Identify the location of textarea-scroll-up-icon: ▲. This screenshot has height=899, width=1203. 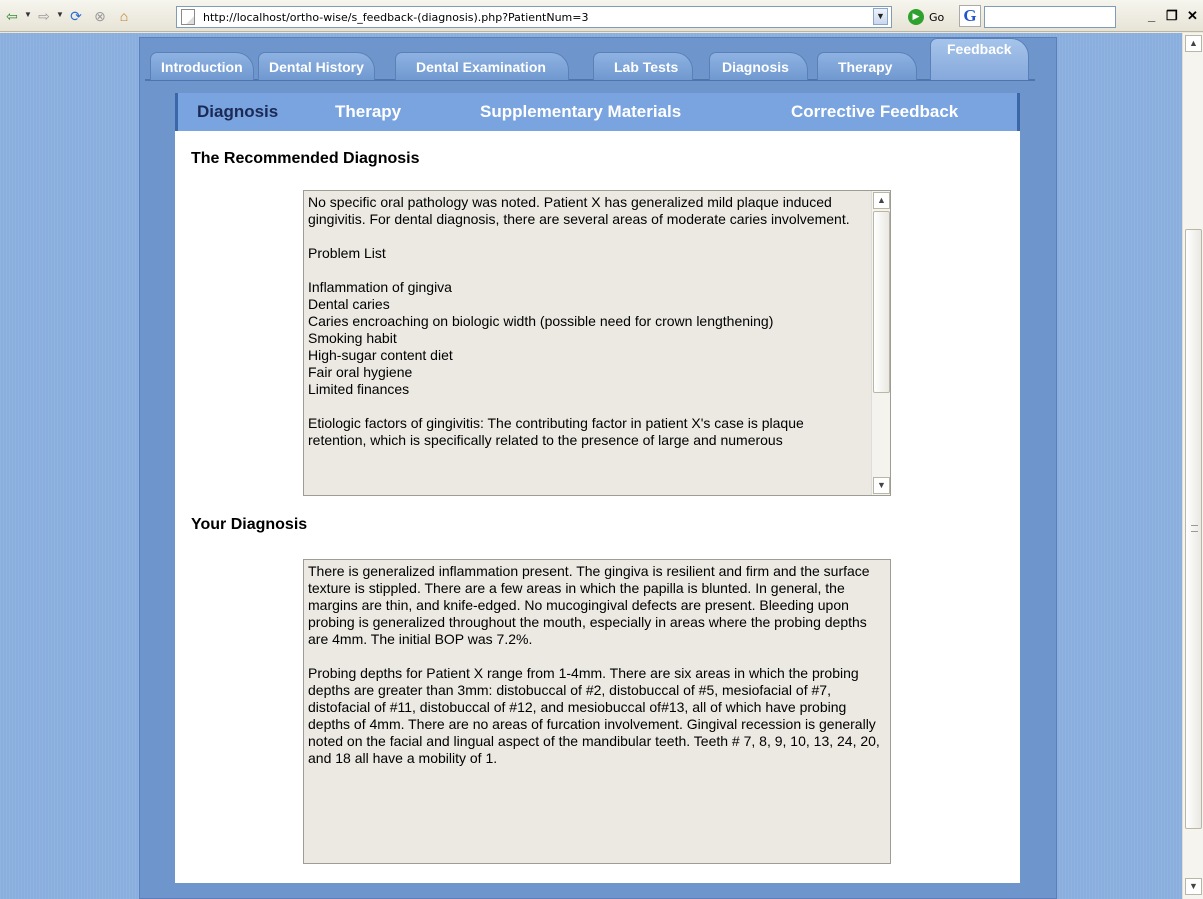
(881, 200).